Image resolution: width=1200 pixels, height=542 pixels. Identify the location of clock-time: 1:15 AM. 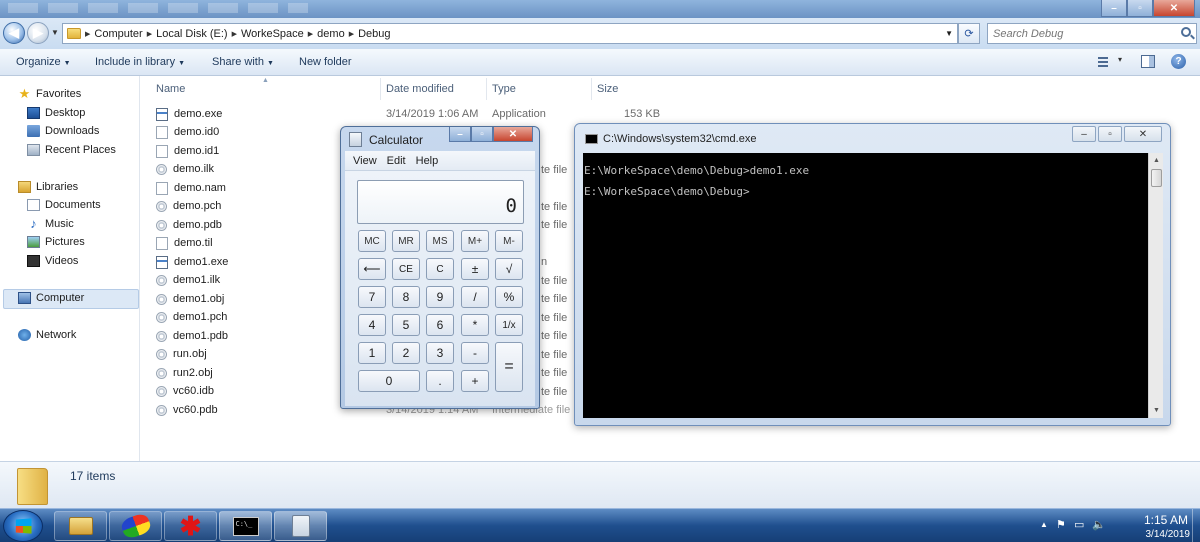
(1166, 520).